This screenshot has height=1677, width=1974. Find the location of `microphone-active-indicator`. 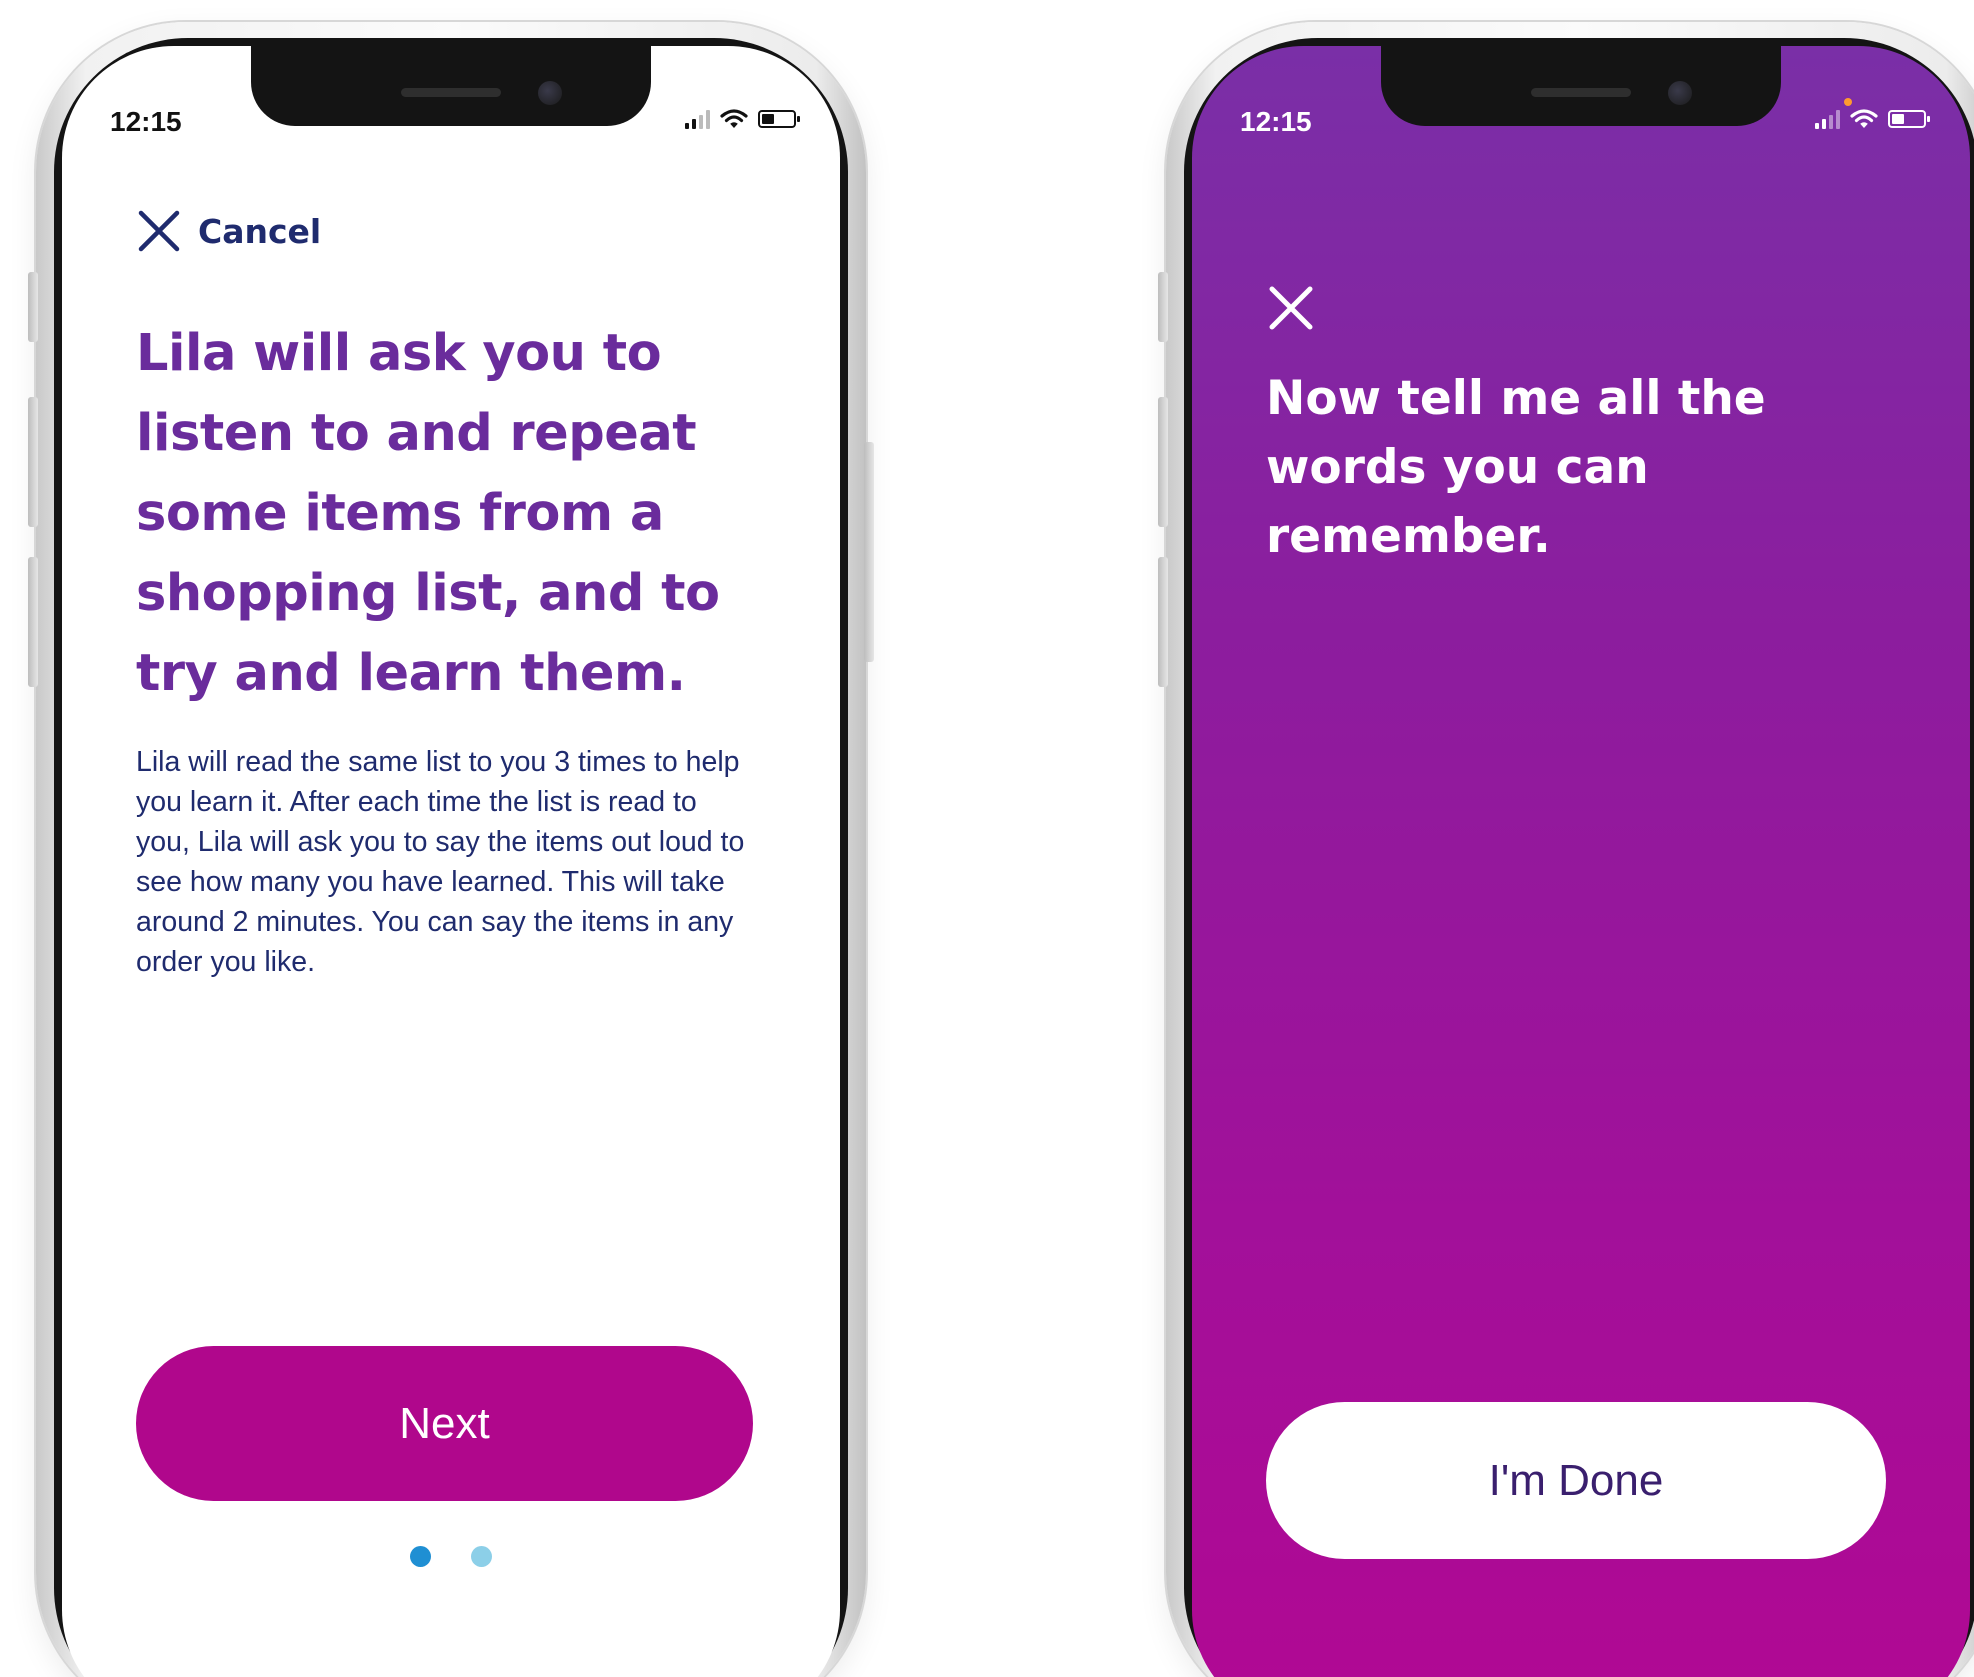

microphone-active-indicator is located at coordinates (1848, 102).